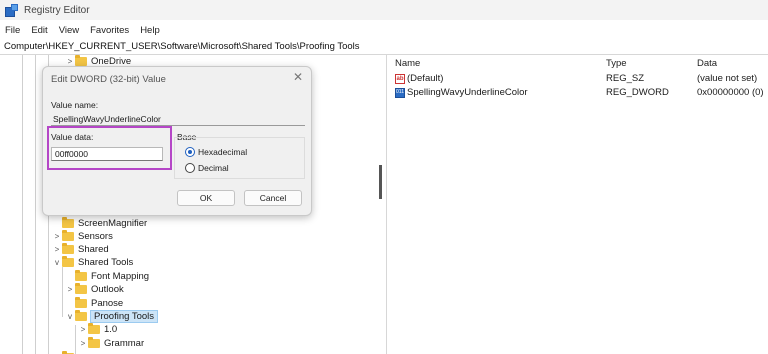 The height and width of the screenshot is (354, 768). Describe the element at coordinates (206, 198) in the screenshot. I see `ok-button: OK` at that location.